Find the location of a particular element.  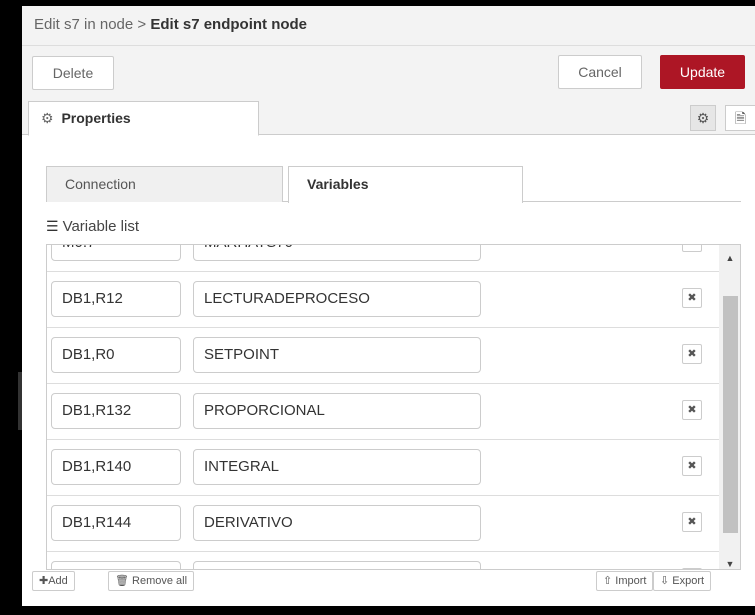

config-subtabs: Connection Variables is located at coordinates (393, 184).